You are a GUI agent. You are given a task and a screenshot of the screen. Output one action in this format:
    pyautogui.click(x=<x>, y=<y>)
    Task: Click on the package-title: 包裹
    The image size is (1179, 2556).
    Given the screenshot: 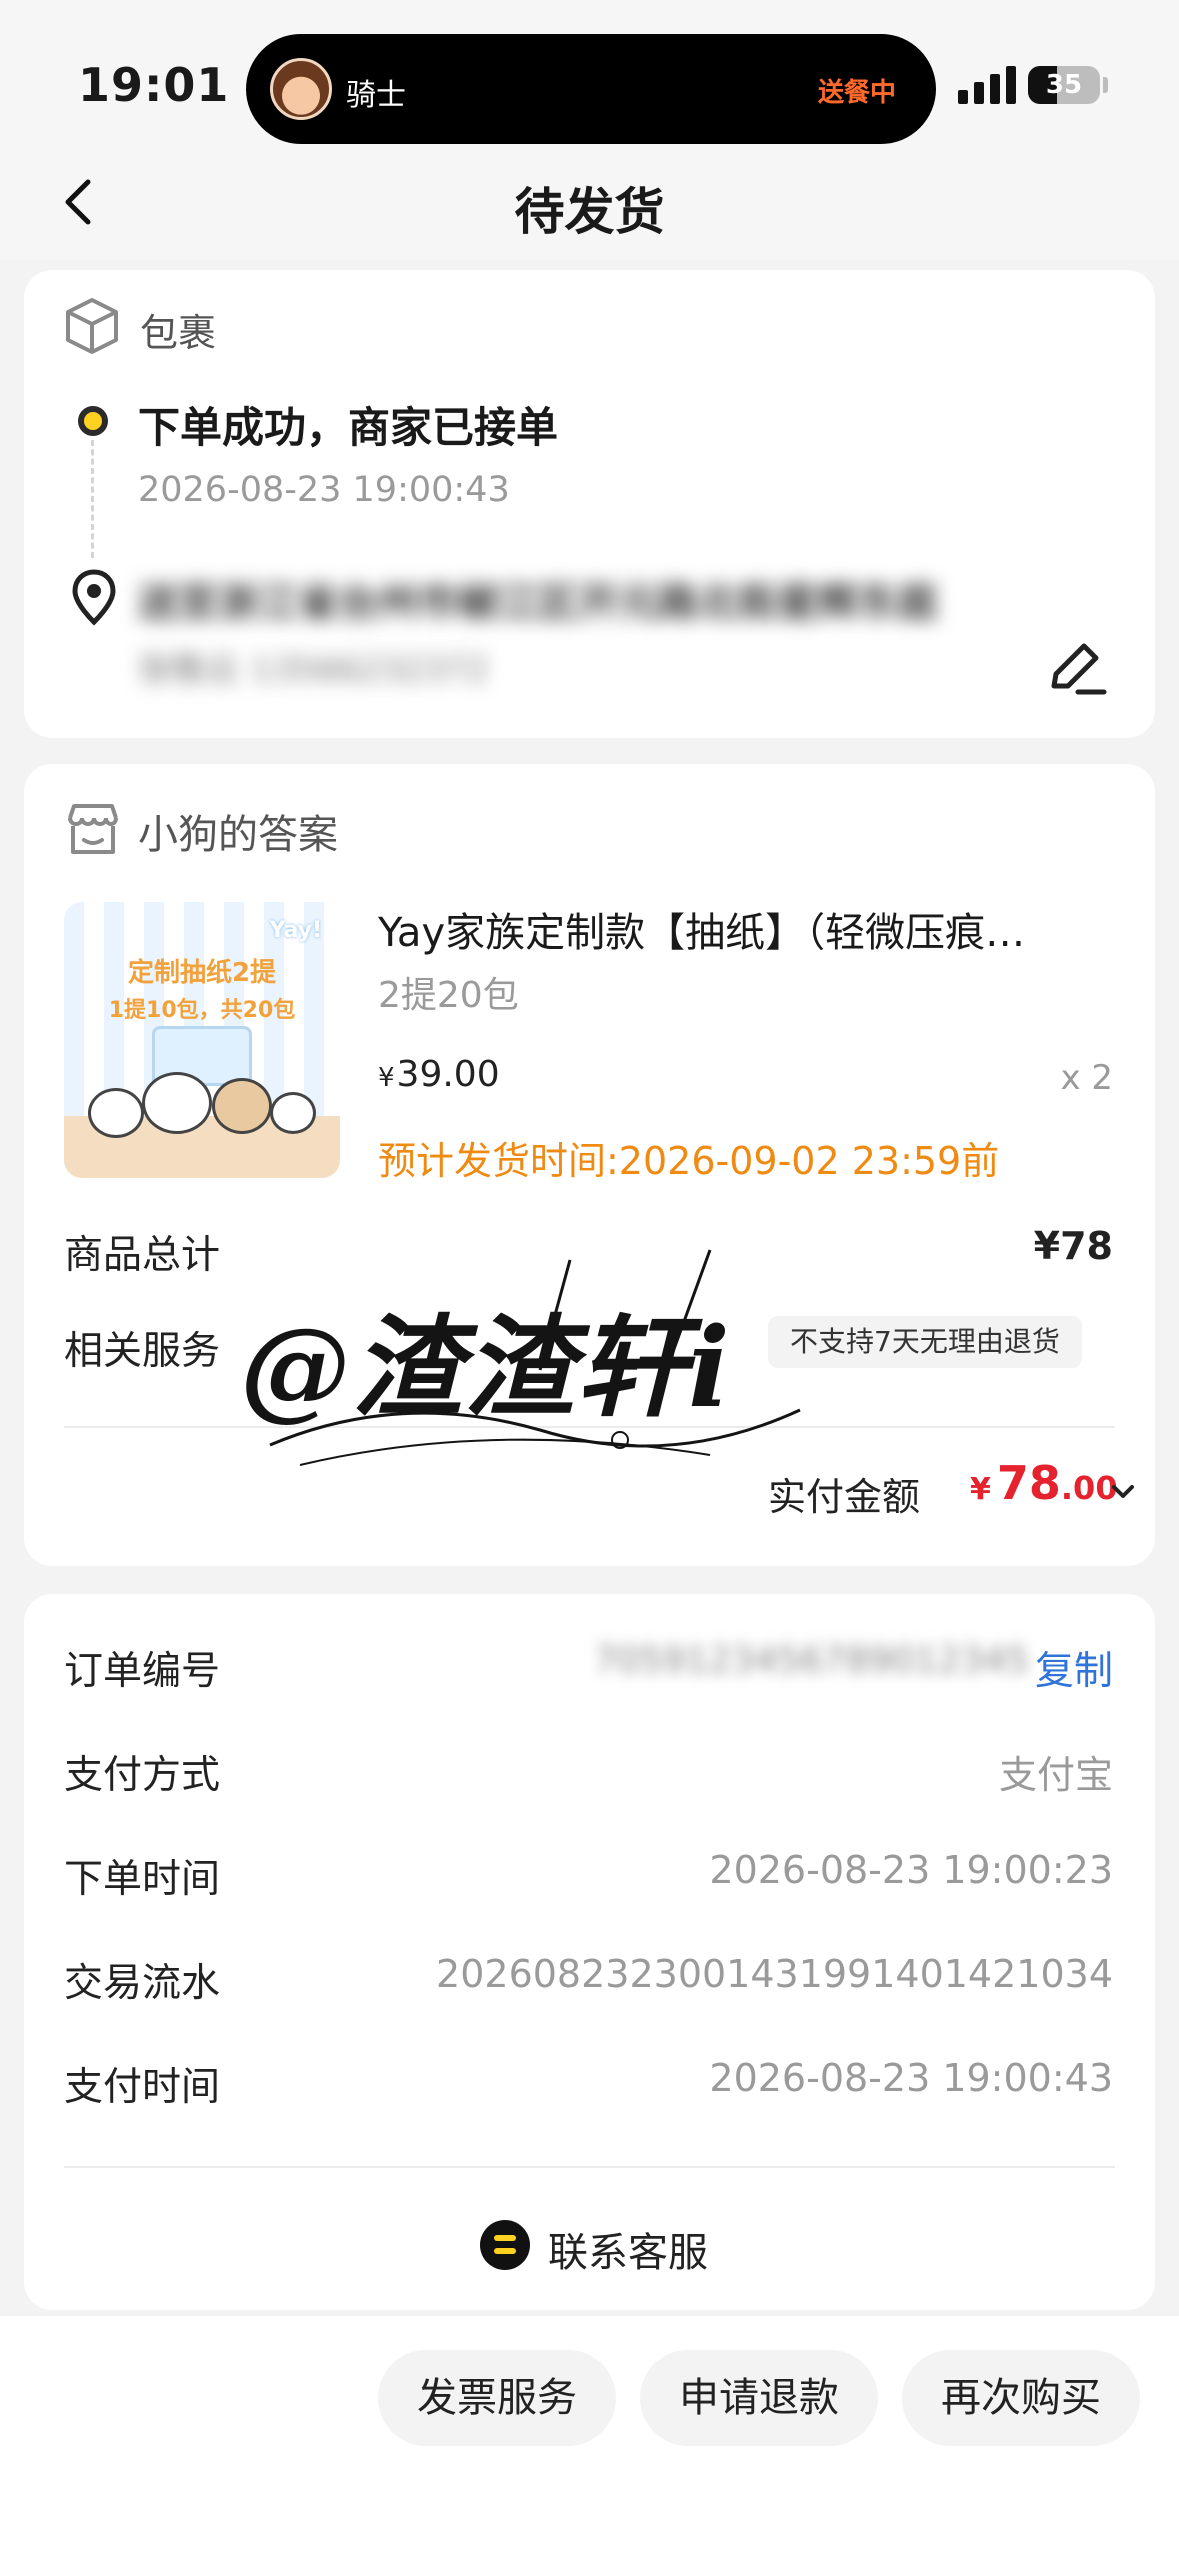 What is the action you would take?
    pyautogui.click(x=178, y=333)
    